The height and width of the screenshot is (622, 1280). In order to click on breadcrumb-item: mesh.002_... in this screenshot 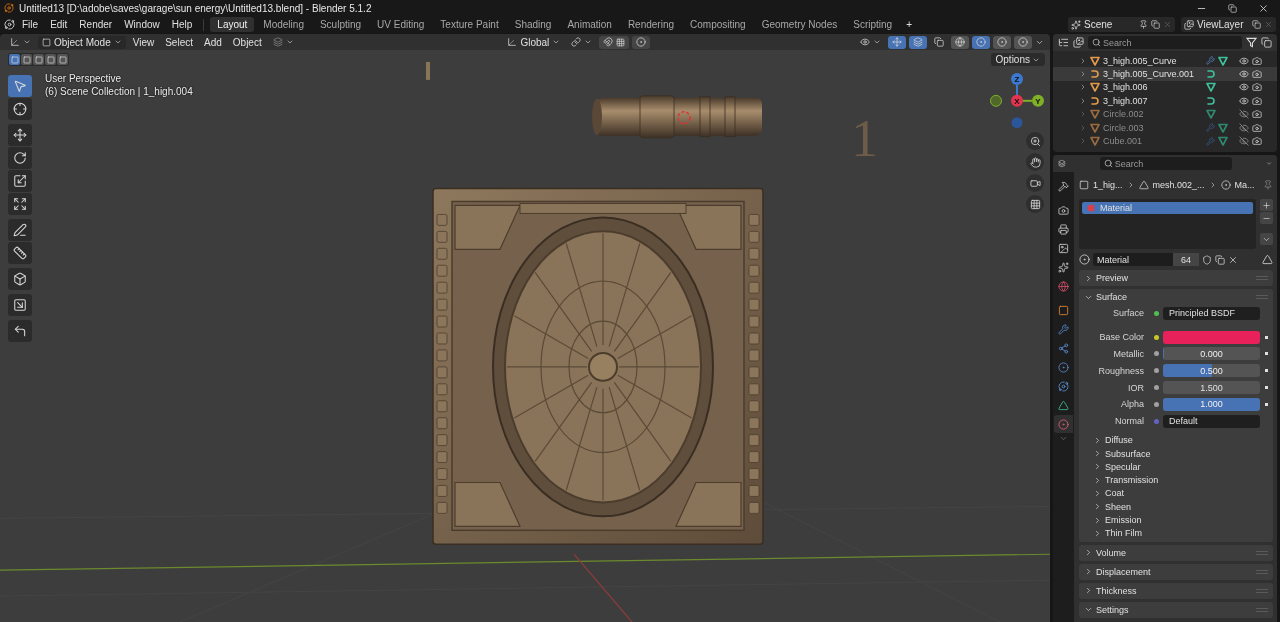, I will do `click(1178, 185)`.